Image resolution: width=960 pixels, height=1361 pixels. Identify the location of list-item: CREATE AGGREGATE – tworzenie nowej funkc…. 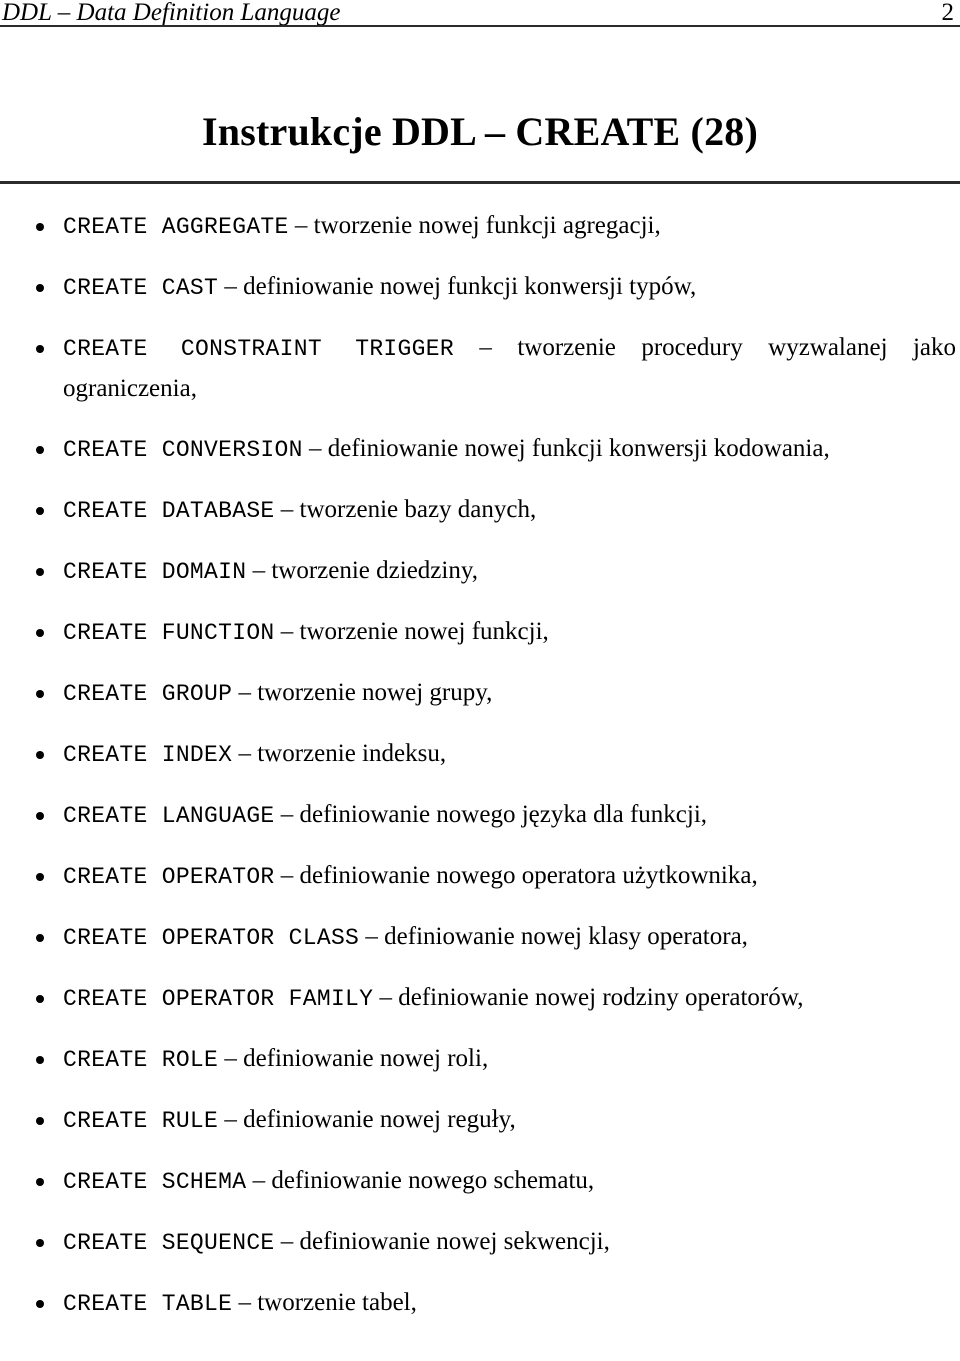
(493, 226).